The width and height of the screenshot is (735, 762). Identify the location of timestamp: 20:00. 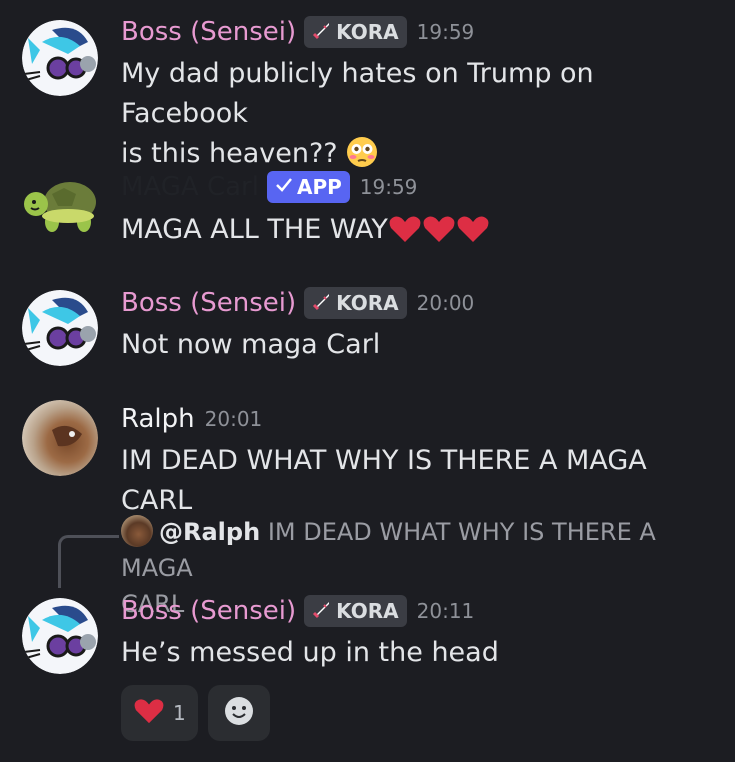
(445, 303).